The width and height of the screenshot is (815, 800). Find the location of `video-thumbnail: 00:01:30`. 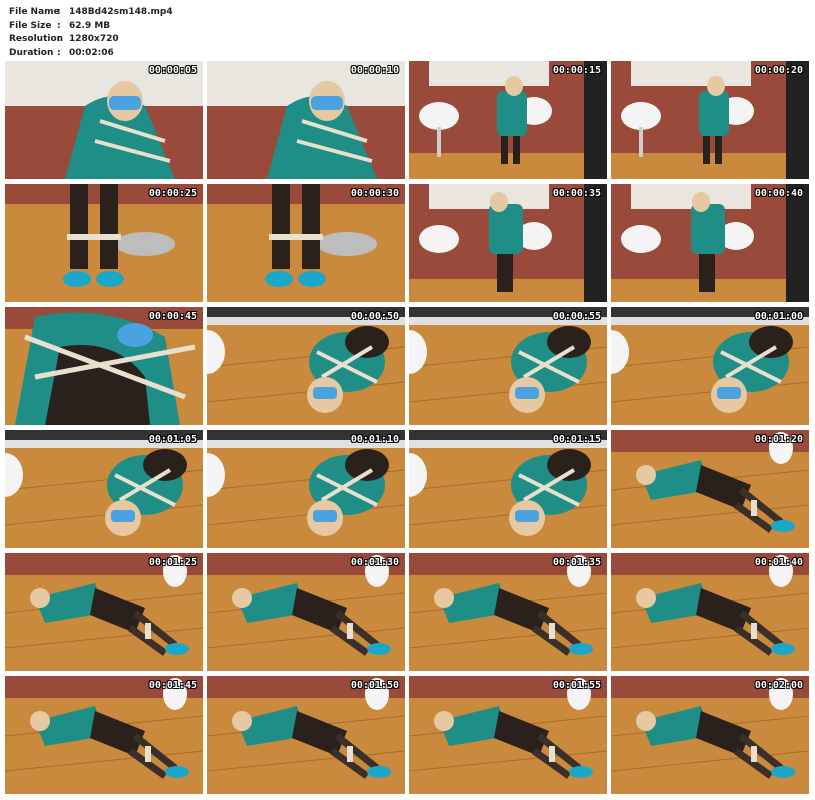

video-thumbnail: 00:01:30 is located at coordinates (306, 612).